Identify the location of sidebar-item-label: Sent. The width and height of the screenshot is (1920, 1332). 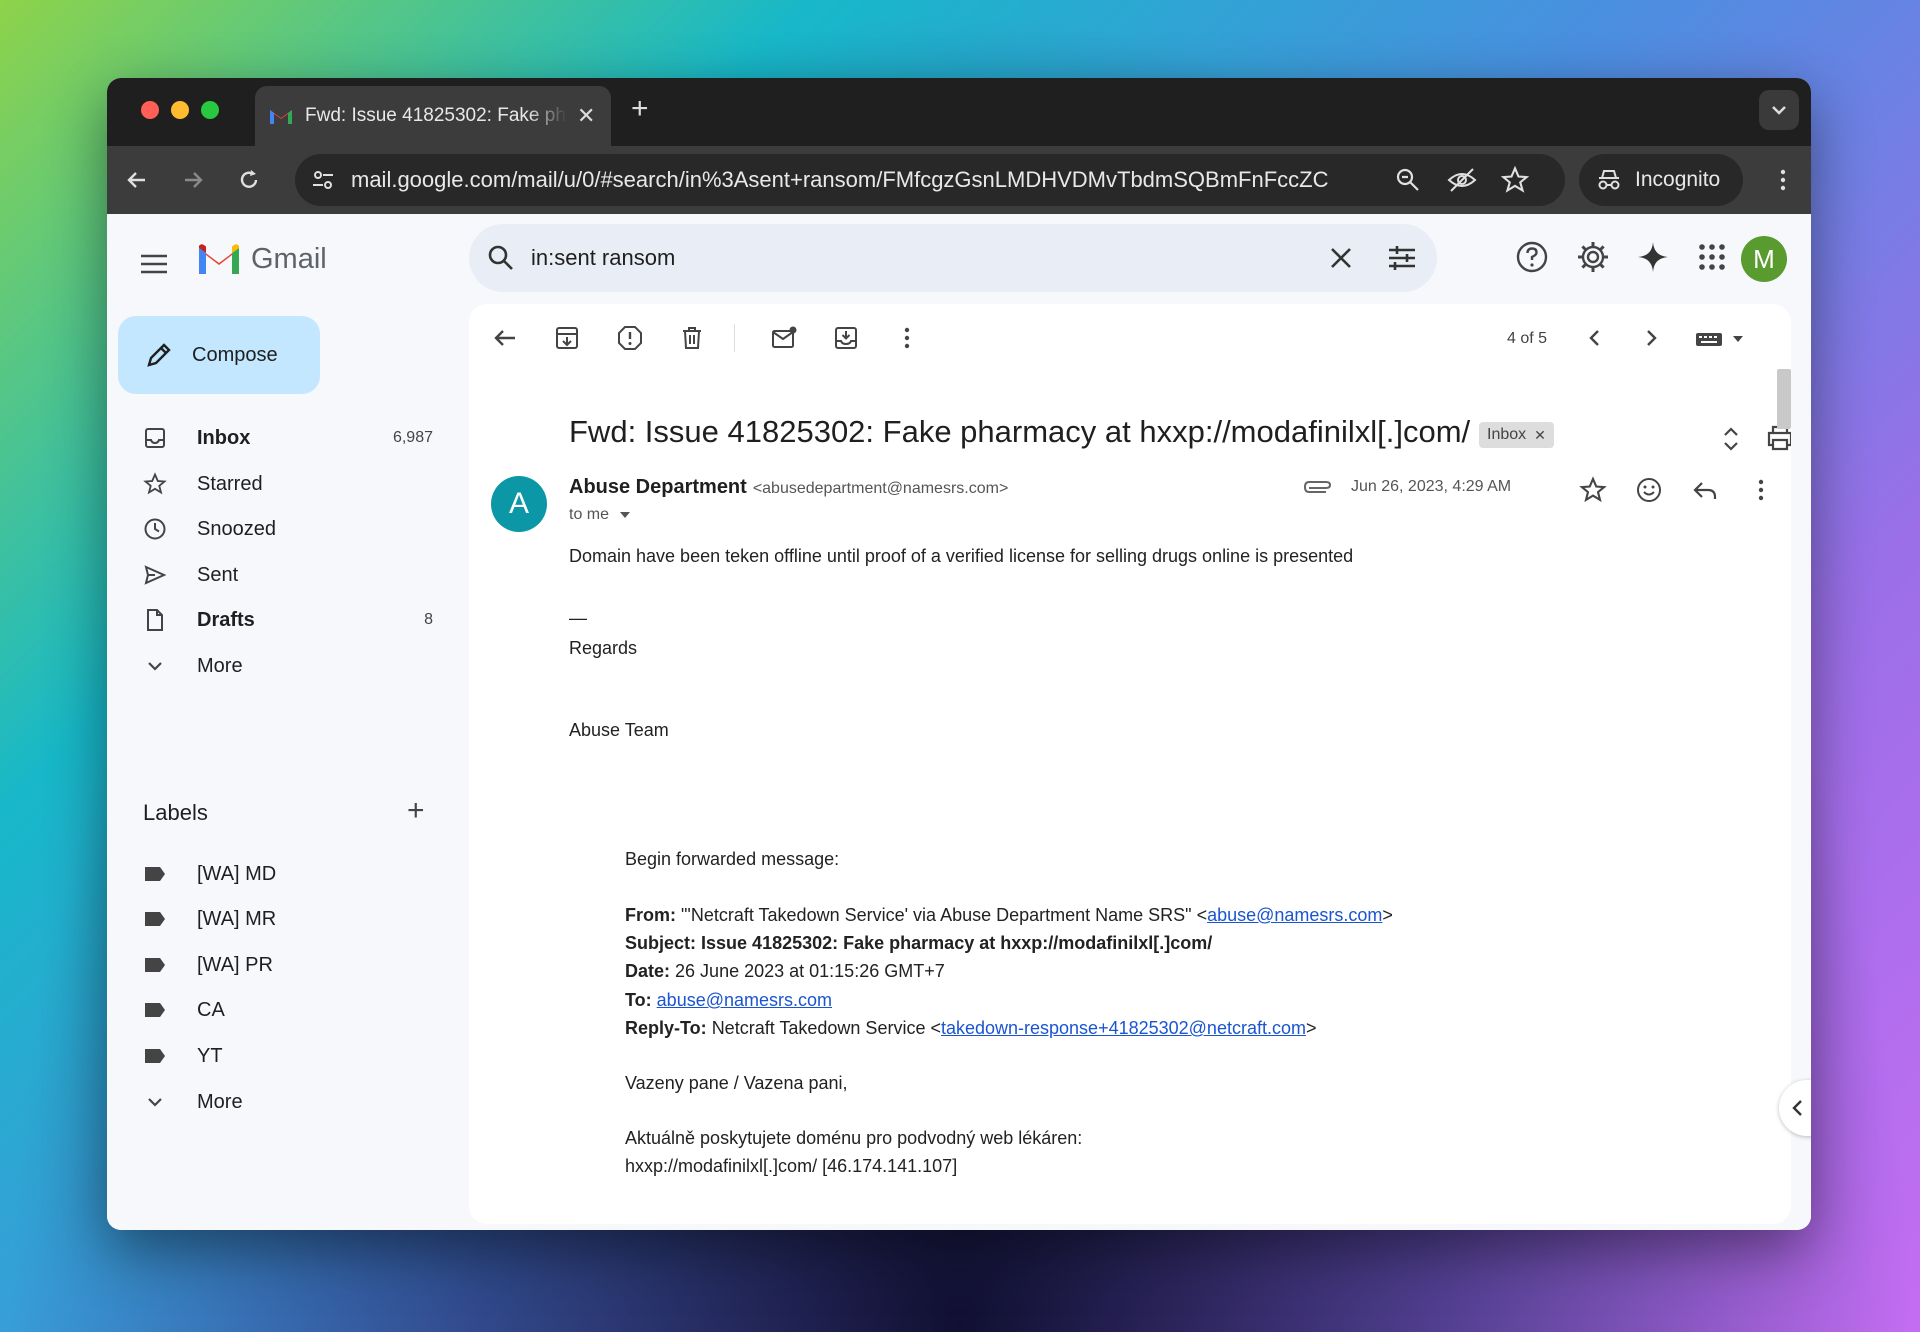
(218, 574).